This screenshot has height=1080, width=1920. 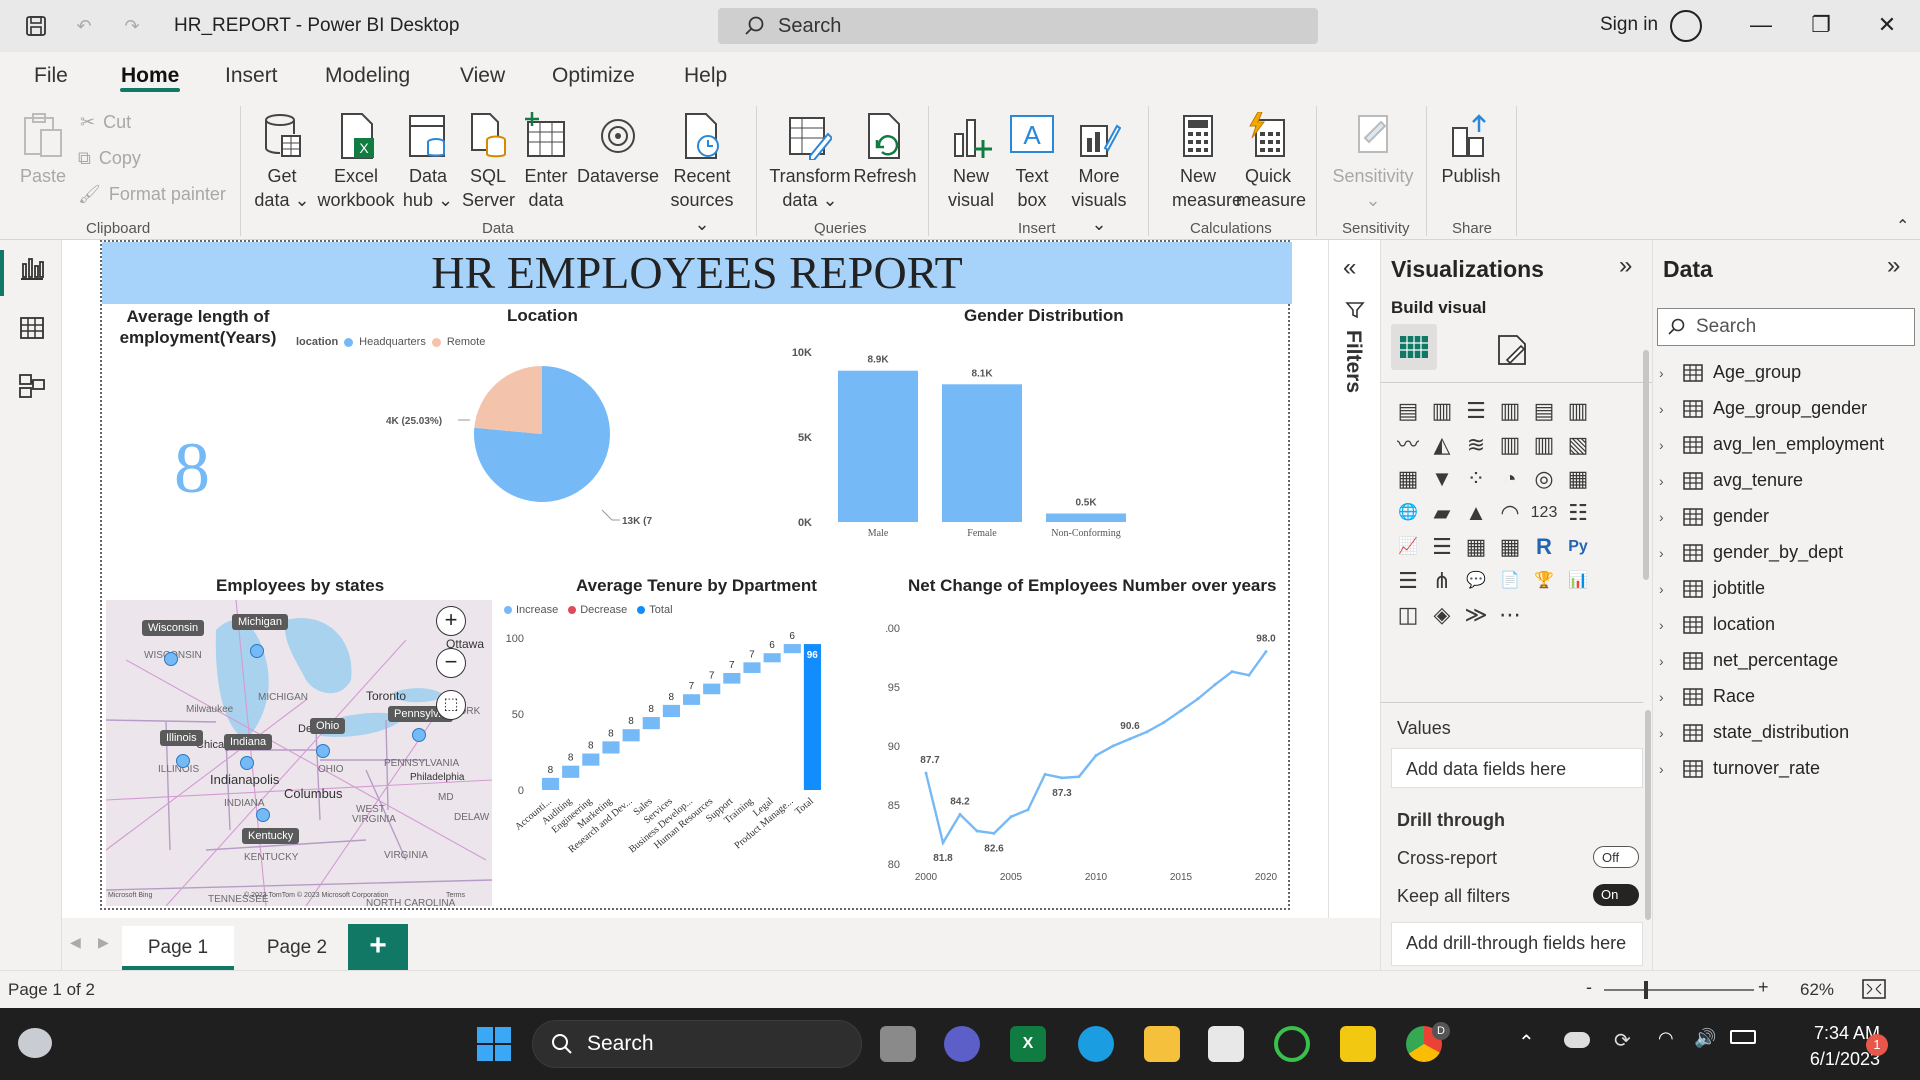 What do you see at coordinates (251, 76) in the screenshot?
I see `menu-insert: Insert` at bounding box center [251, 76].